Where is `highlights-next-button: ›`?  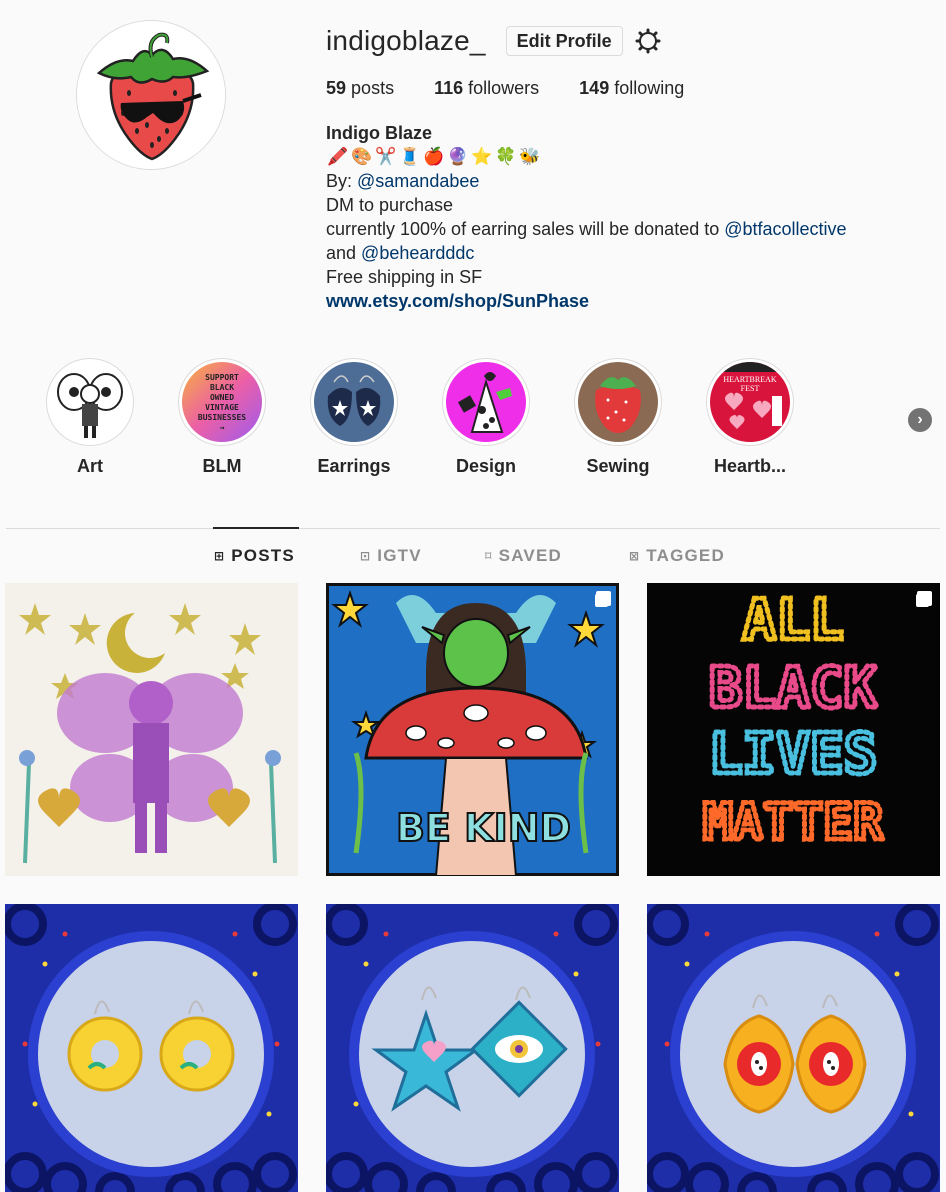 highlights-next-button: › is located at coordinates (920, 420).